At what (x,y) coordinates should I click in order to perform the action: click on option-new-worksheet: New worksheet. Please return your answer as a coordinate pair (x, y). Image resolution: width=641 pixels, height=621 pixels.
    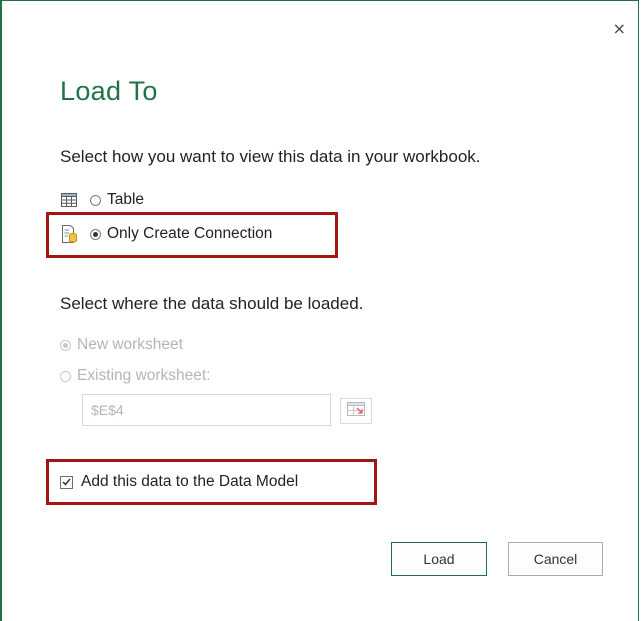
    Looking at the image, I should click on (121, 345).